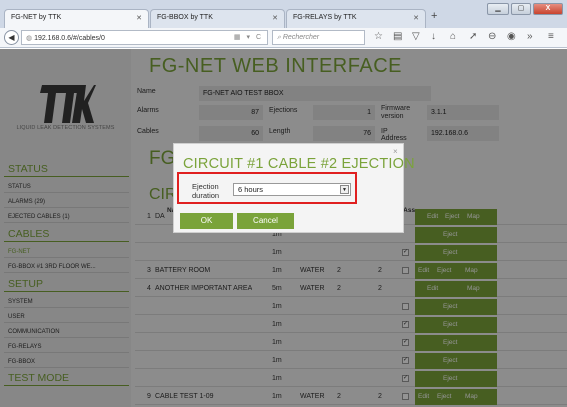 The image size is (567, 407). Describe the element at coordinates (299, 164) in the screenshot. I see `dialog-title: CIRCUIT #1 CABLE #2 EJECTION` at that location.